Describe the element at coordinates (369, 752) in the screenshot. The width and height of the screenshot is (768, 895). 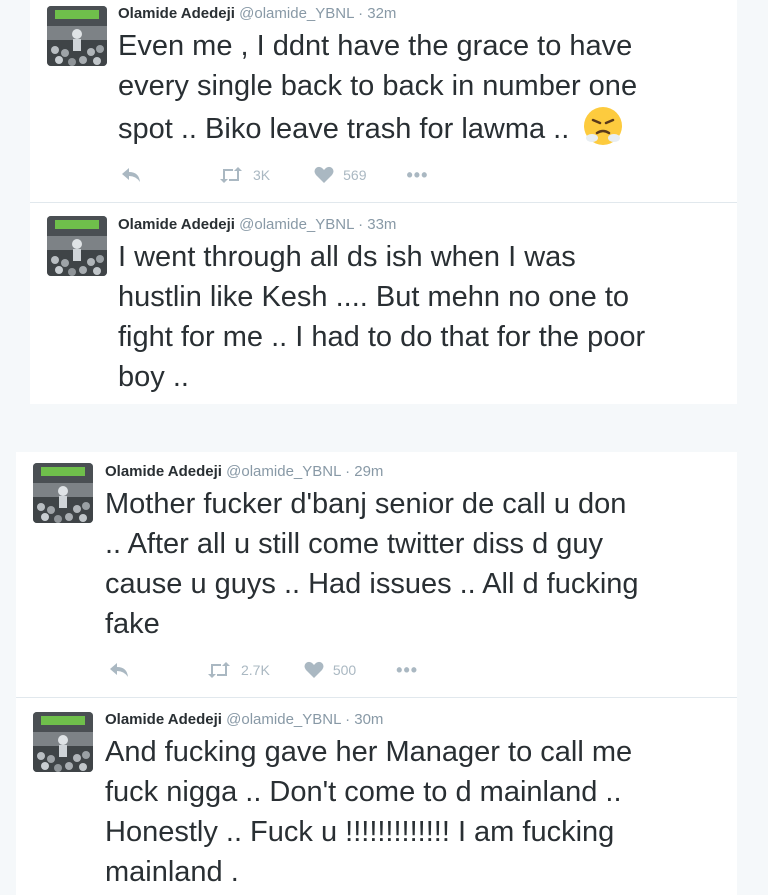
I see `tweet-text-line: And fucking gave her Manager to call me` at that location.